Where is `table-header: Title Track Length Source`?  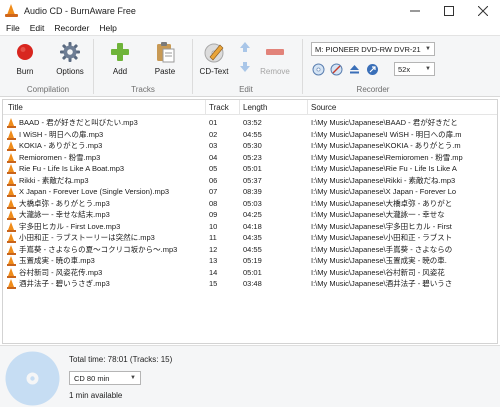 table-header: Title Track Length Source is located at coordinates (250, 107).